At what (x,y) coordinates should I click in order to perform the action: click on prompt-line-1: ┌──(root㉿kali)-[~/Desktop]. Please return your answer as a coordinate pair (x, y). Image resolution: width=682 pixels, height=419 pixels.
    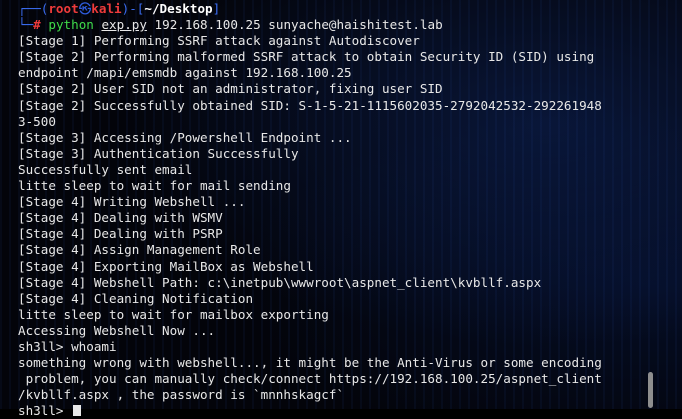
    Looking at the image, I should click on (350, 9).